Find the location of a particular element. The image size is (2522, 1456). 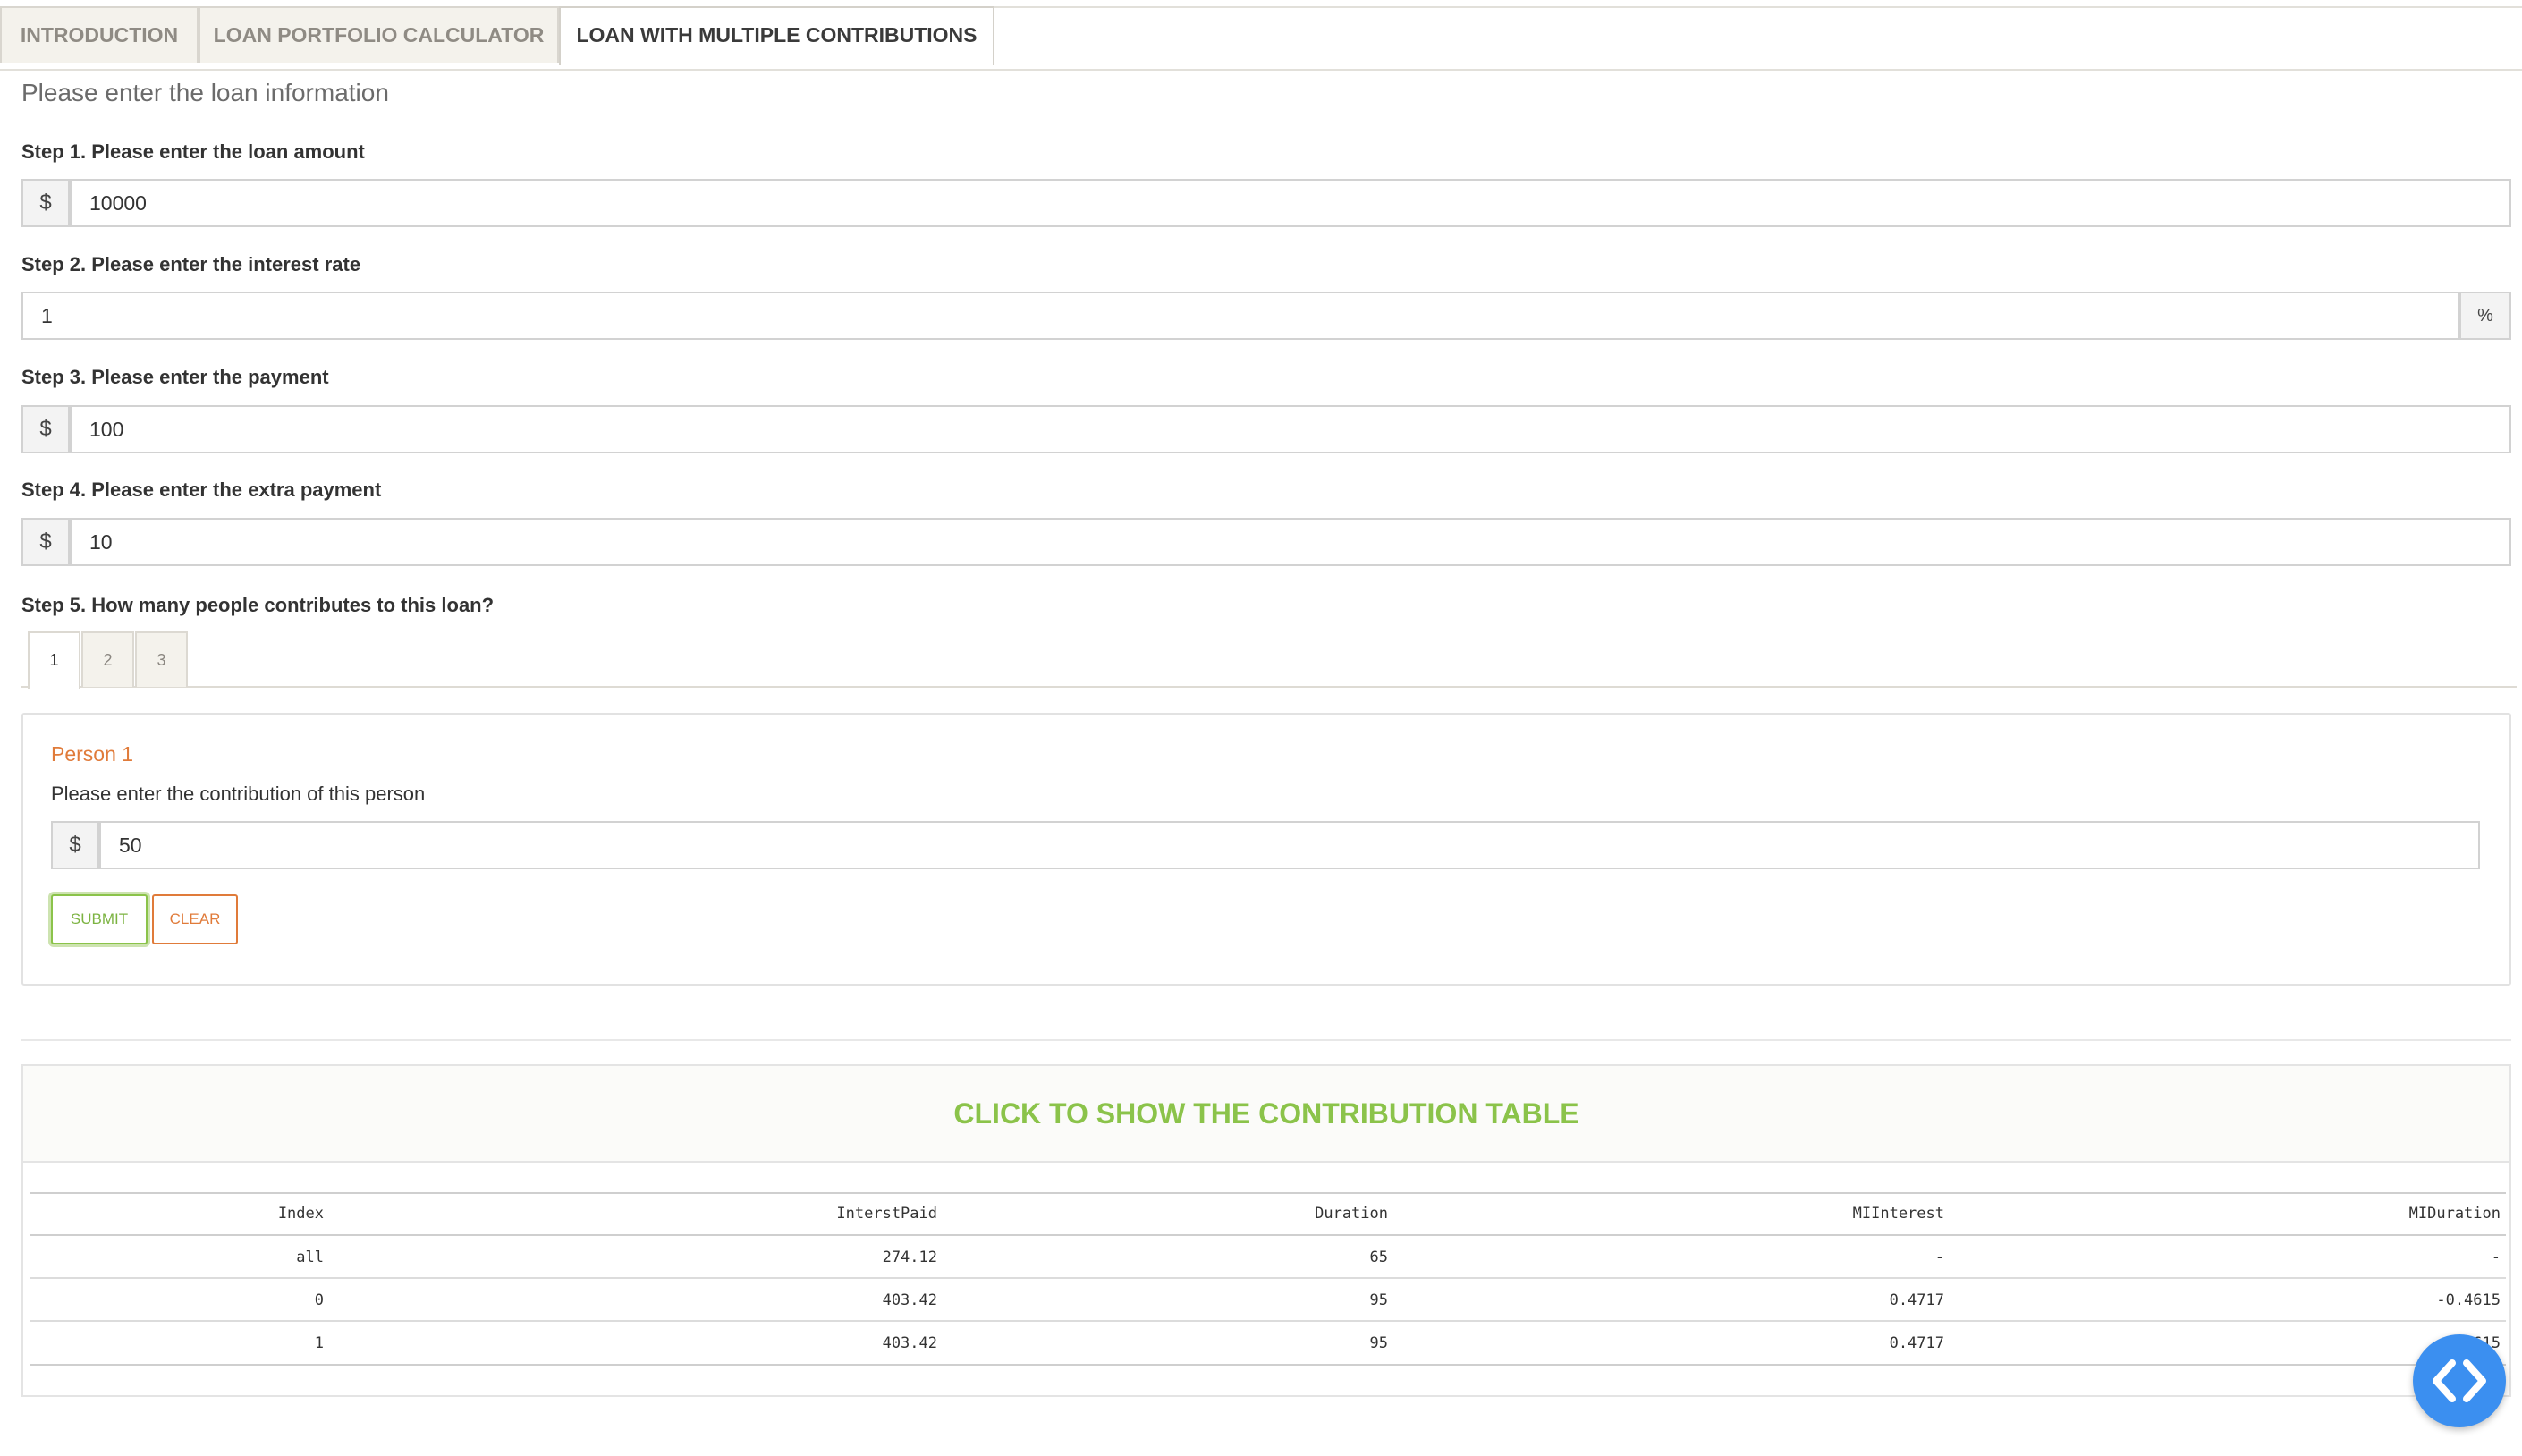

contribution-input: 50 is located at coordinates (1289, 845).